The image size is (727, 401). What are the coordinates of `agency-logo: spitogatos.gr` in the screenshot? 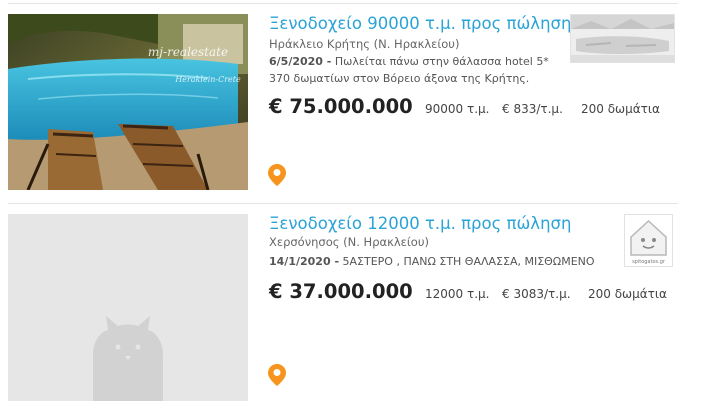 It's located at (648, 240).